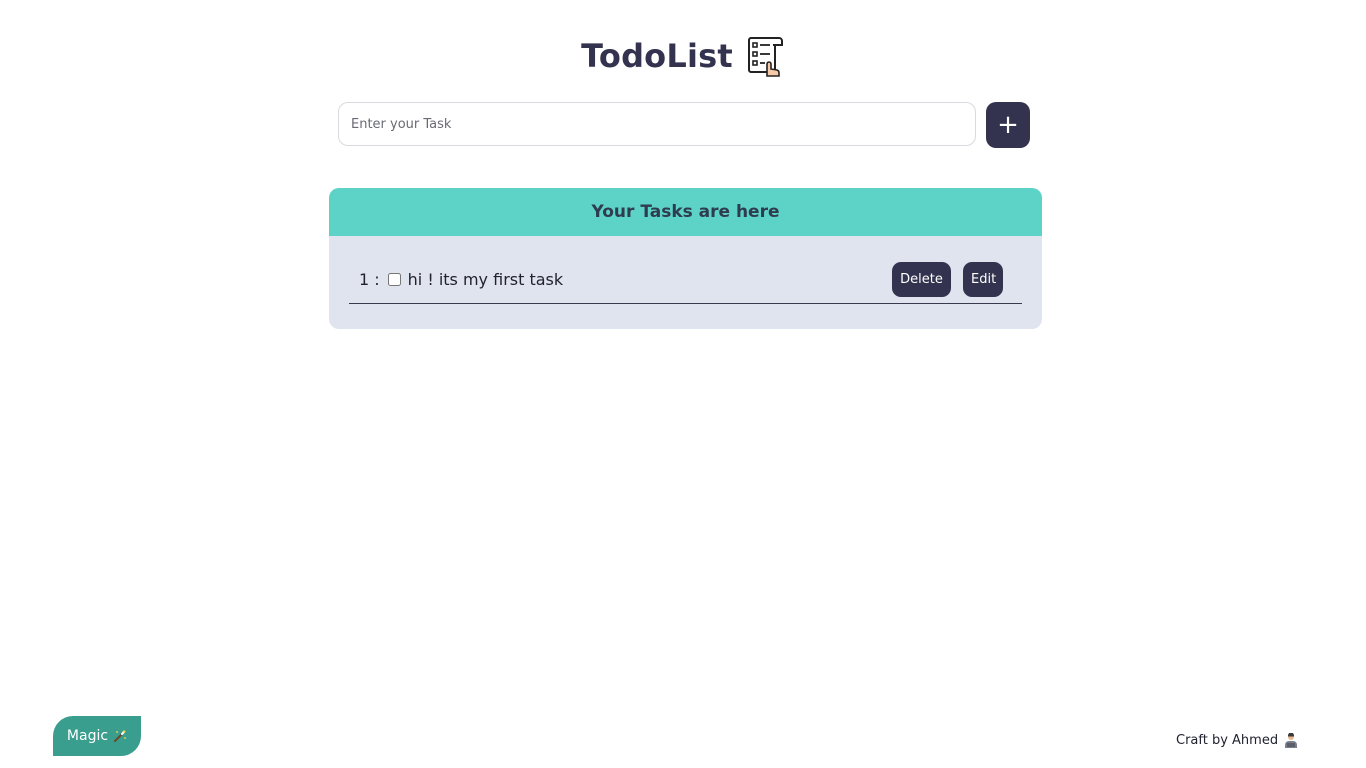 The height and width of the screenshot is (768, 1366). I want to click on tasks-panel-title: Your Tasks are here, so click(685, 212).